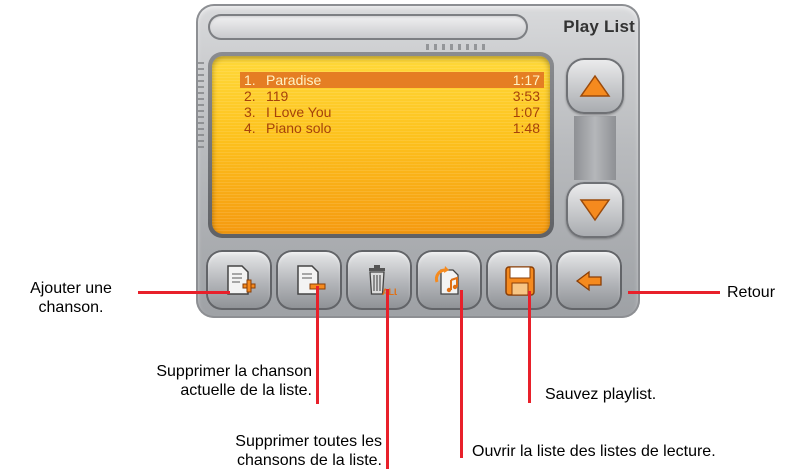  Describe the element at coordinates (456, 47) in the screenshot. I see `grip-dots` at that location.